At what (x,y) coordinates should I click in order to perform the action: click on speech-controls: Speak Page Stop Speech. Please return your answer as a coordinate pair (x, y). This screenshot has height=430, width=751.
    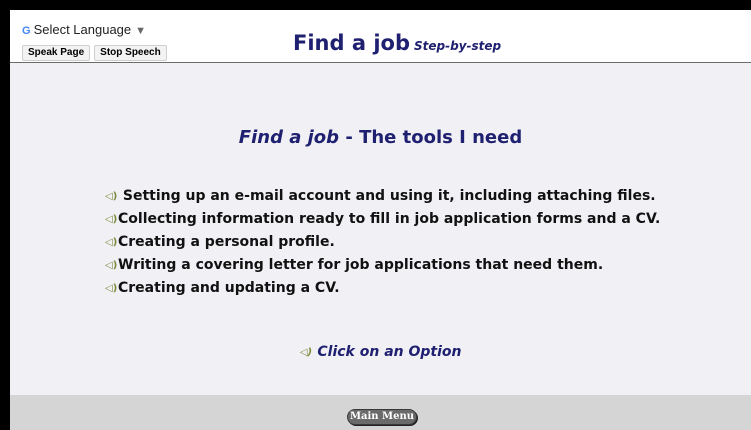
    Looking at the image, I should click on (96, 50).